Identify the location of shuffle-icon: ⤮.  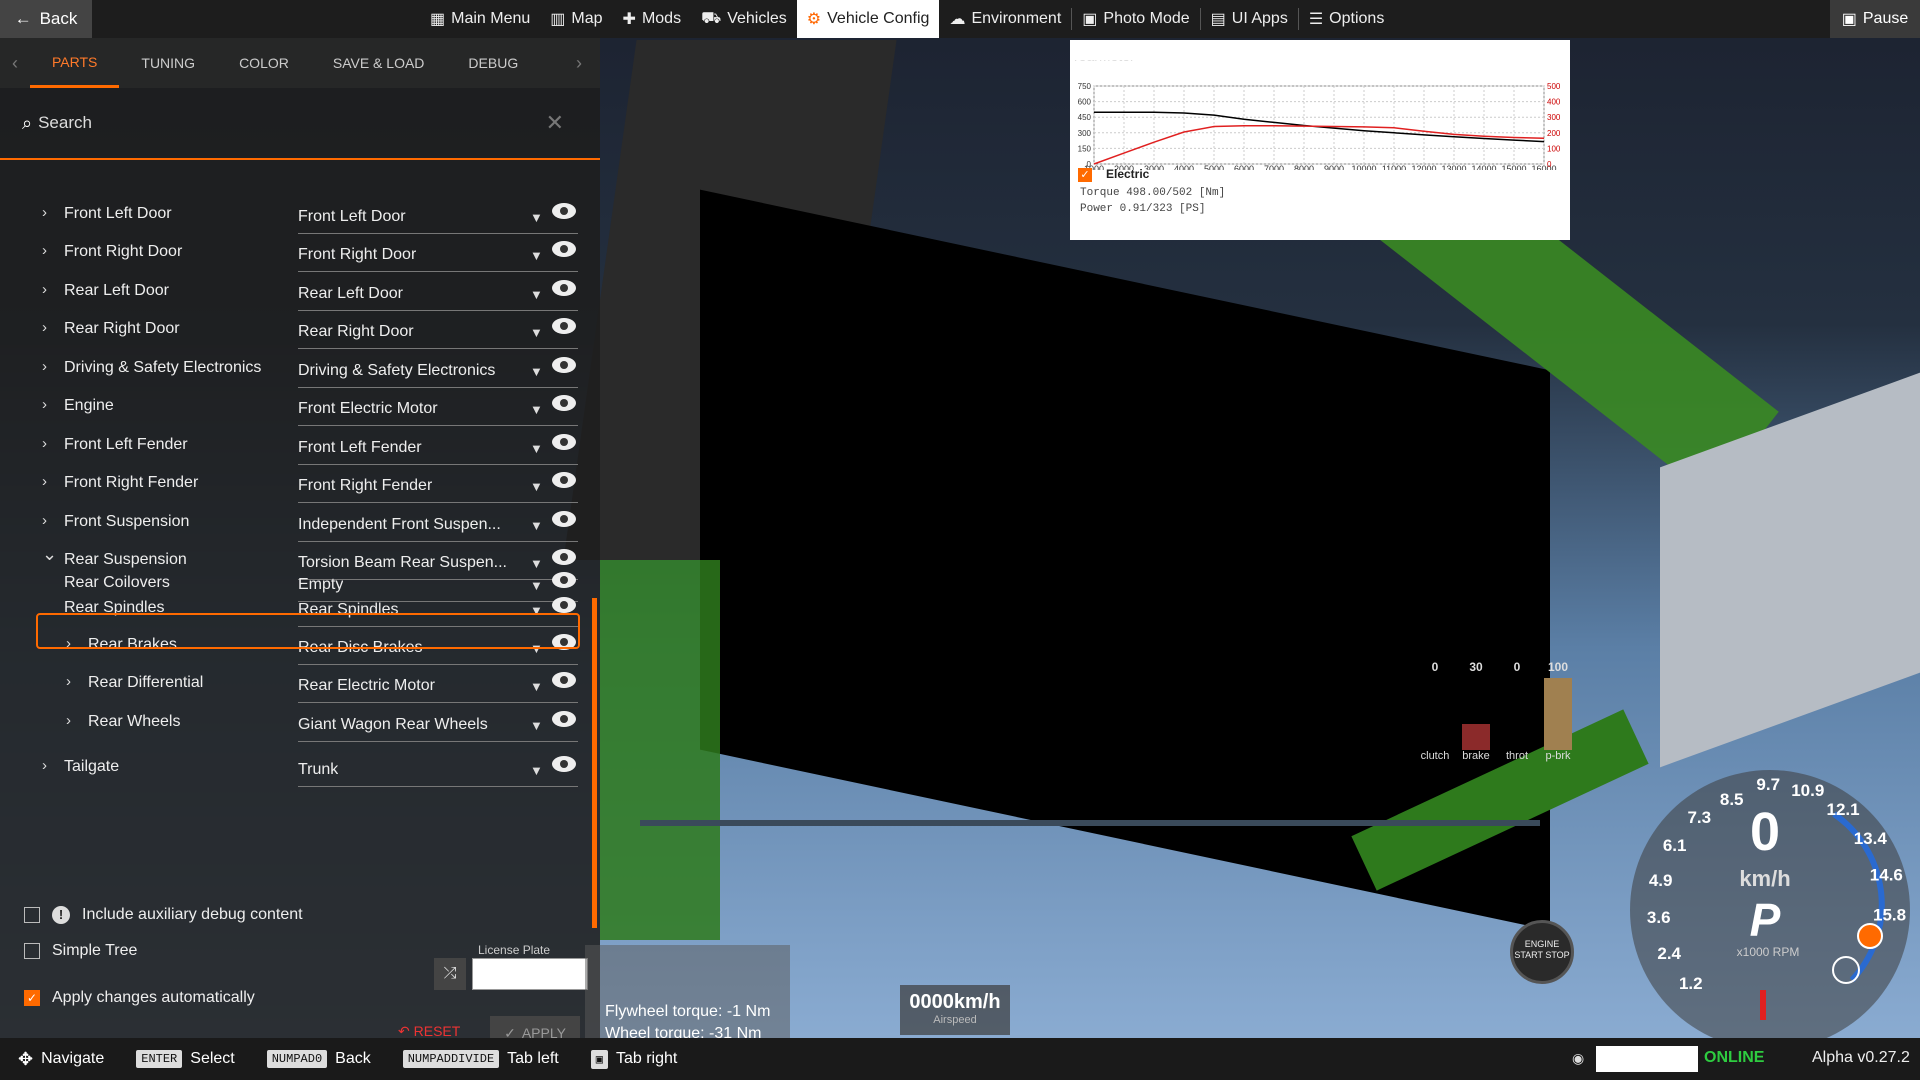
(450, 974).